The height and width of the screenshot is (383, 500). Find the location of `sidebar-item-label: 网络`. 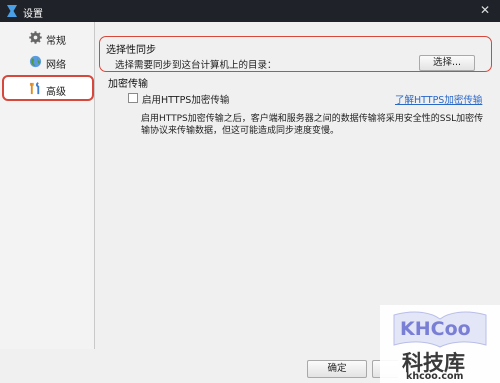

sidebar-item-label: 网络 is located at coordinates (56, 65).